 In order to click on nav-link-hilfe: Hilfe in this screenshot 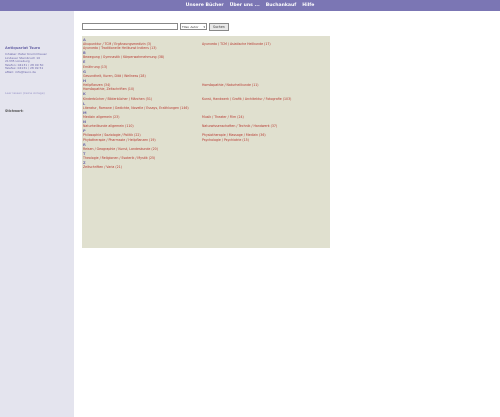, I will do `click(308, 5)`.